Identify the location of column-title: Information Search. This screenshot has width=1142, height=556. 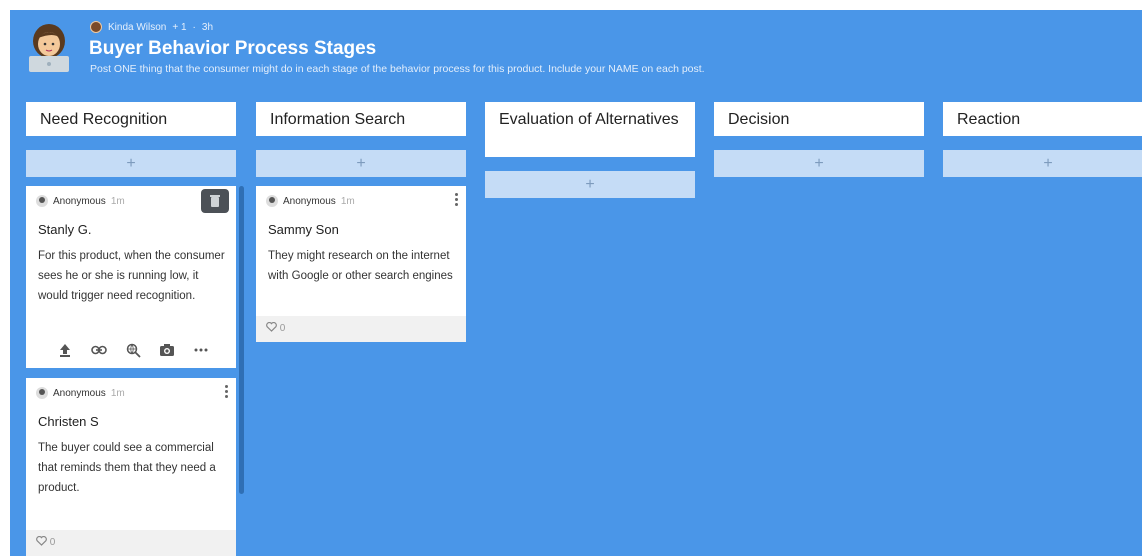
(361, 119).